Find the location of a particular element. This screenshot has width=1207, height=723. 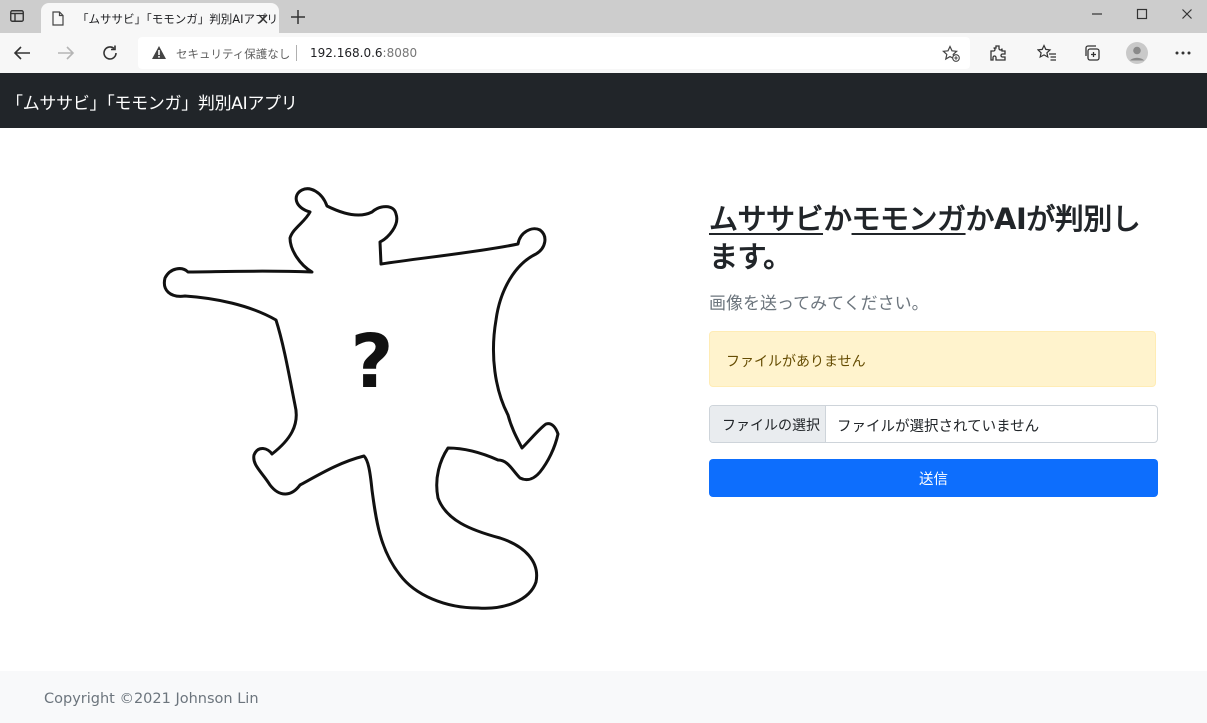

address-separator is located at coordinates (296, 53).